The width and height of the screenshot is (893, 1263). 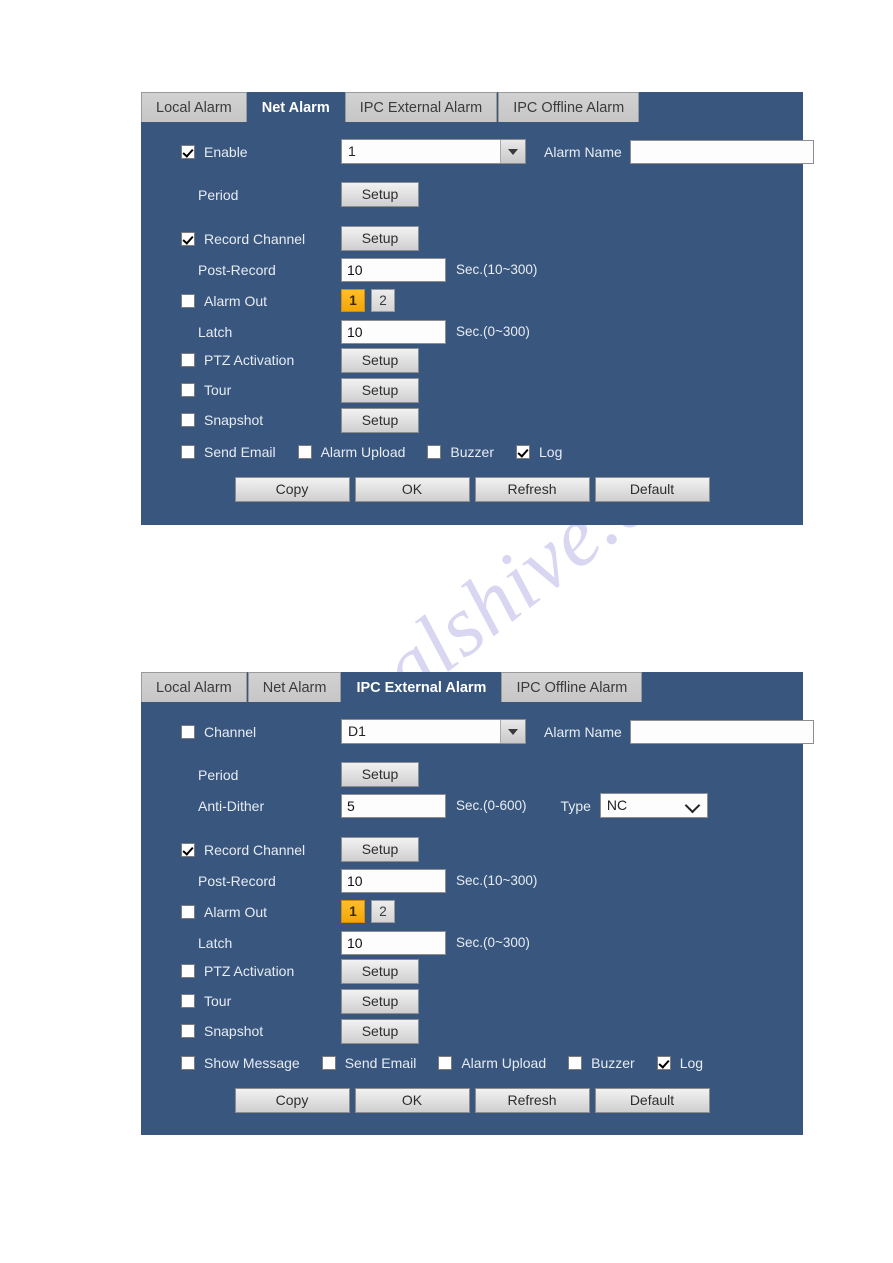 What do you see at coordinates (261, 152) in the screenshot?
I see `enable-checkbox: Enable` at bounding box center [261, 152].